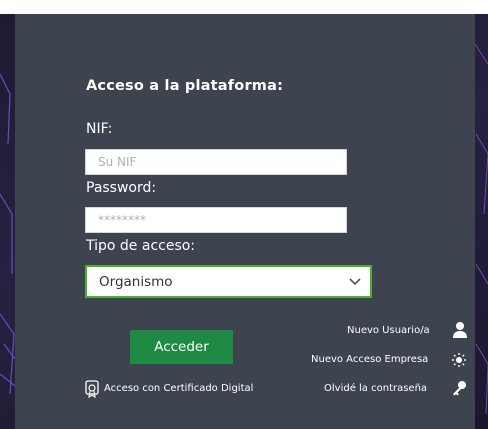 The height and width of the screenshot is (429, 488). What do you see at coordinates (355, 282) in the screenshot?
I see `chevron-down-icon` at bounding box center [355, 282].